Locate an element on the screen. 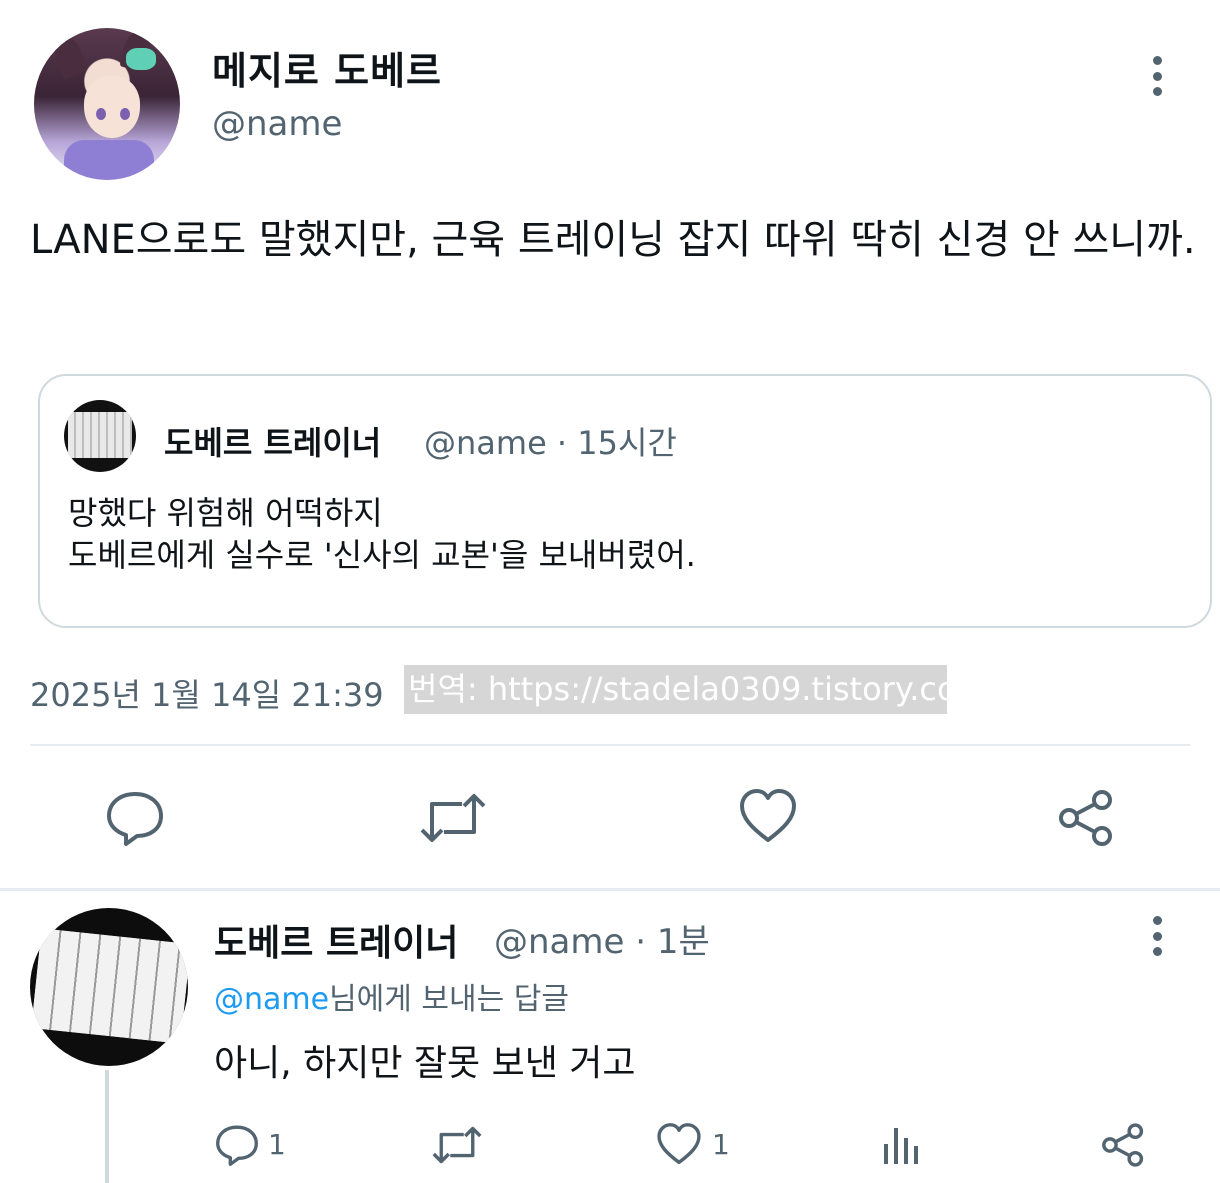 This screenshot has width=1220, height=1183. translation-watermark: 번역: https://stadela0309.tistory.com is located at coordinates (675, 689).